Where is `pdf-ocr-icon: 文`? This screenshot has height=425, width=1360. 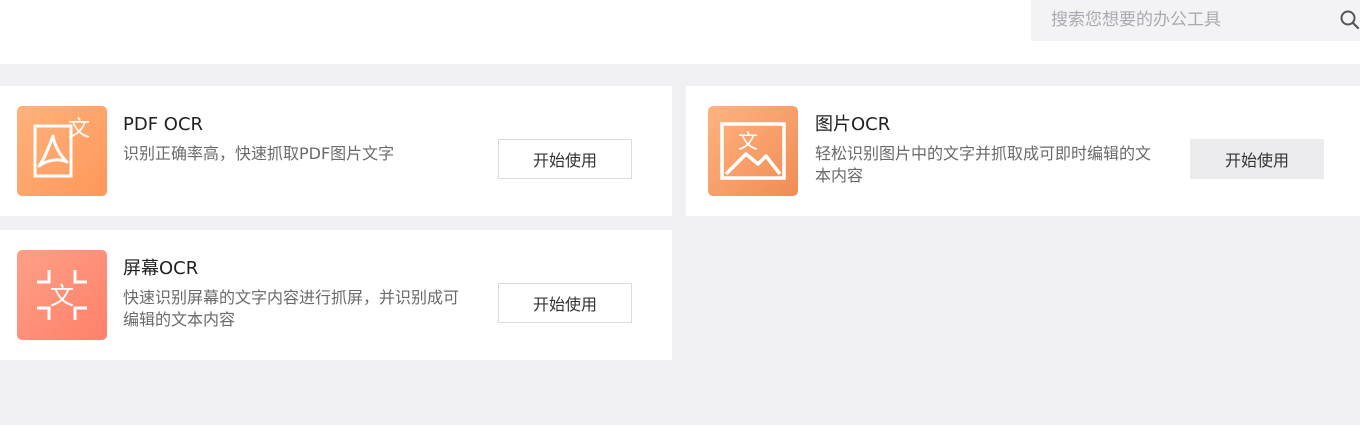 pdf-ocr-icon: 文 is located at coordinates (62, 151).